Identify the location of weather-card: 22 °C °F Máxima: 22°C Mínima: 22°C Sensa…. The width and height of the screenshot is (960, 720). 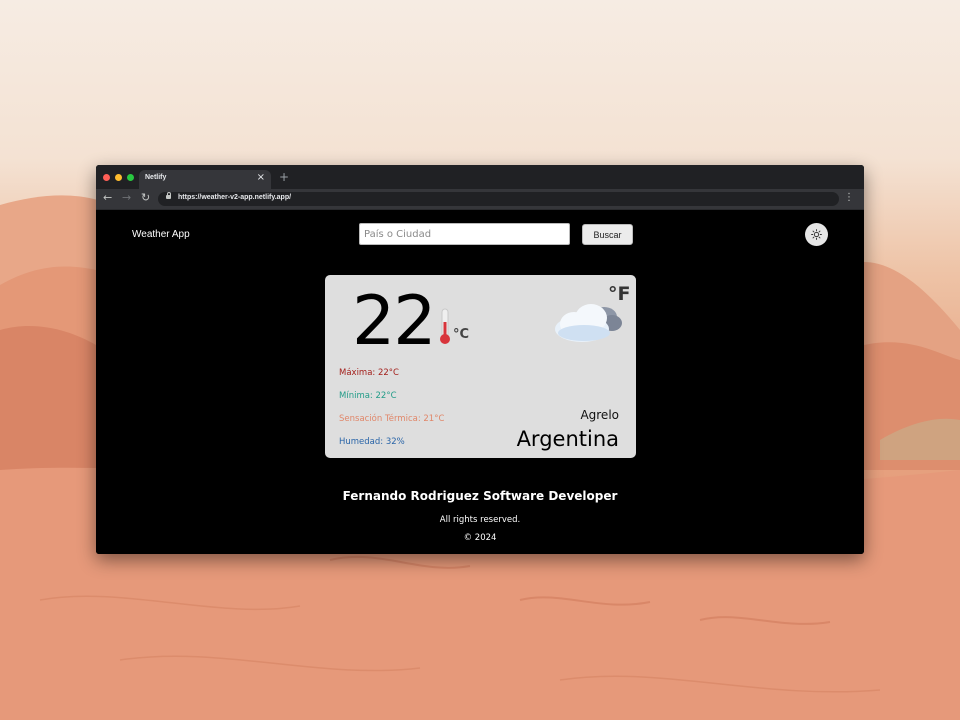
(480, 366).